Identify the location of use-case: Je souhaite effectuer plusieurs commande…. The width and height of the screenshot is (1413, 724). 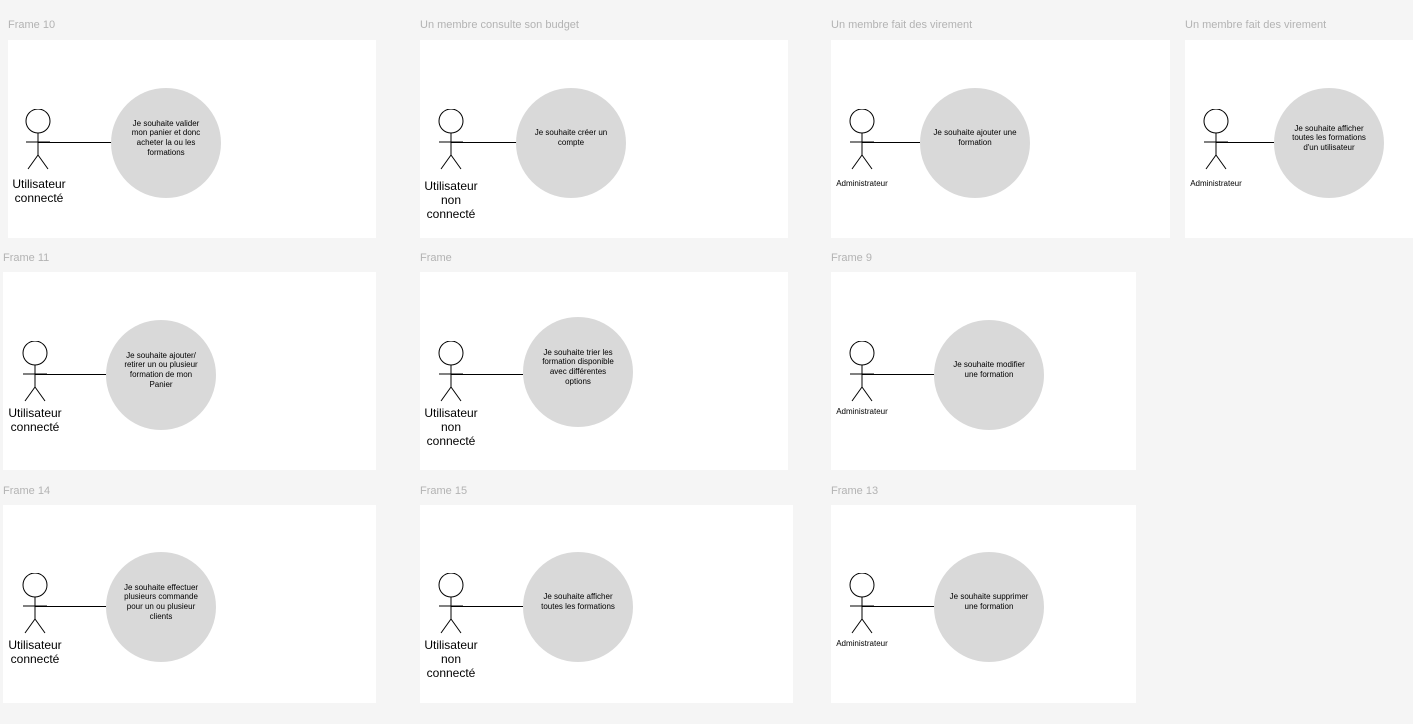
(161, 607).